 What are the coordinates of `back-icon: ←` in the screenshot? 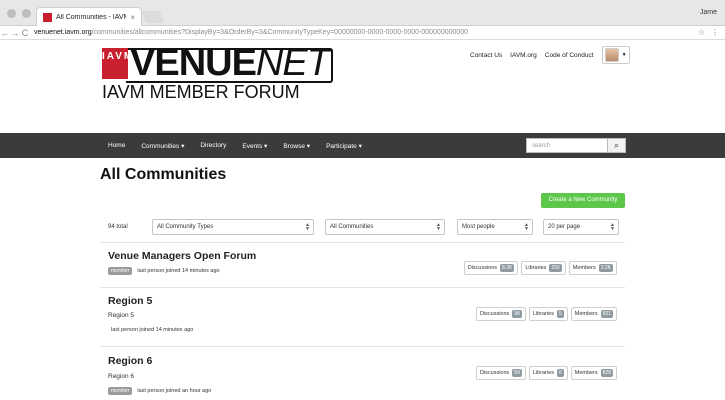 It's located at (5, 33).